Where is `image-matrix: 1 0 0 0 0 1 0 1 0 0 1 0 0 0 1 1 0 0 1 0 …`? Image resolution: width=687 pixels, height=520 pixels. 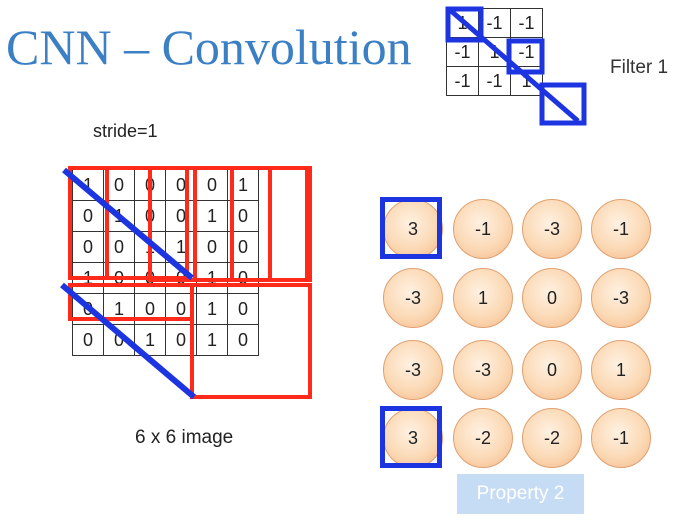
image-matrix: 1 0 0 0 0 1 0 1 0 0 1 0 0 0 1 1 0 0 1 0 … is located at coordinates (165, 262).